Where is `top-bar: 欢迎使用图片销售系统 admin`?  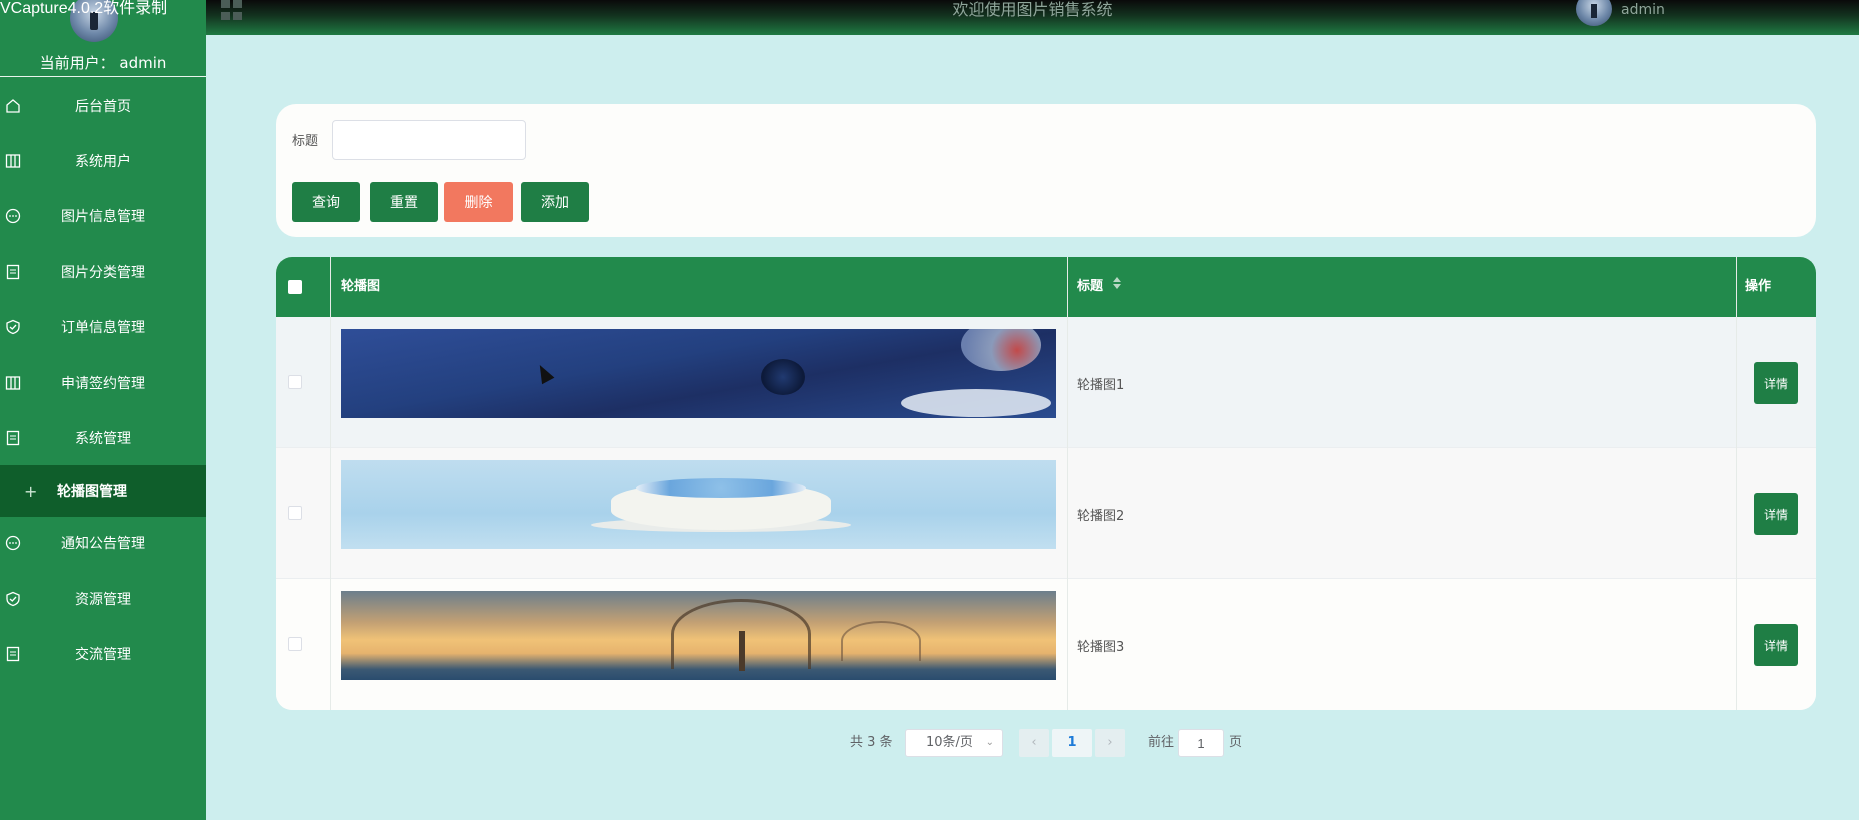
top-bar: 欢迎使用图片销售系统 admin is located at coordinates (1032, 17).